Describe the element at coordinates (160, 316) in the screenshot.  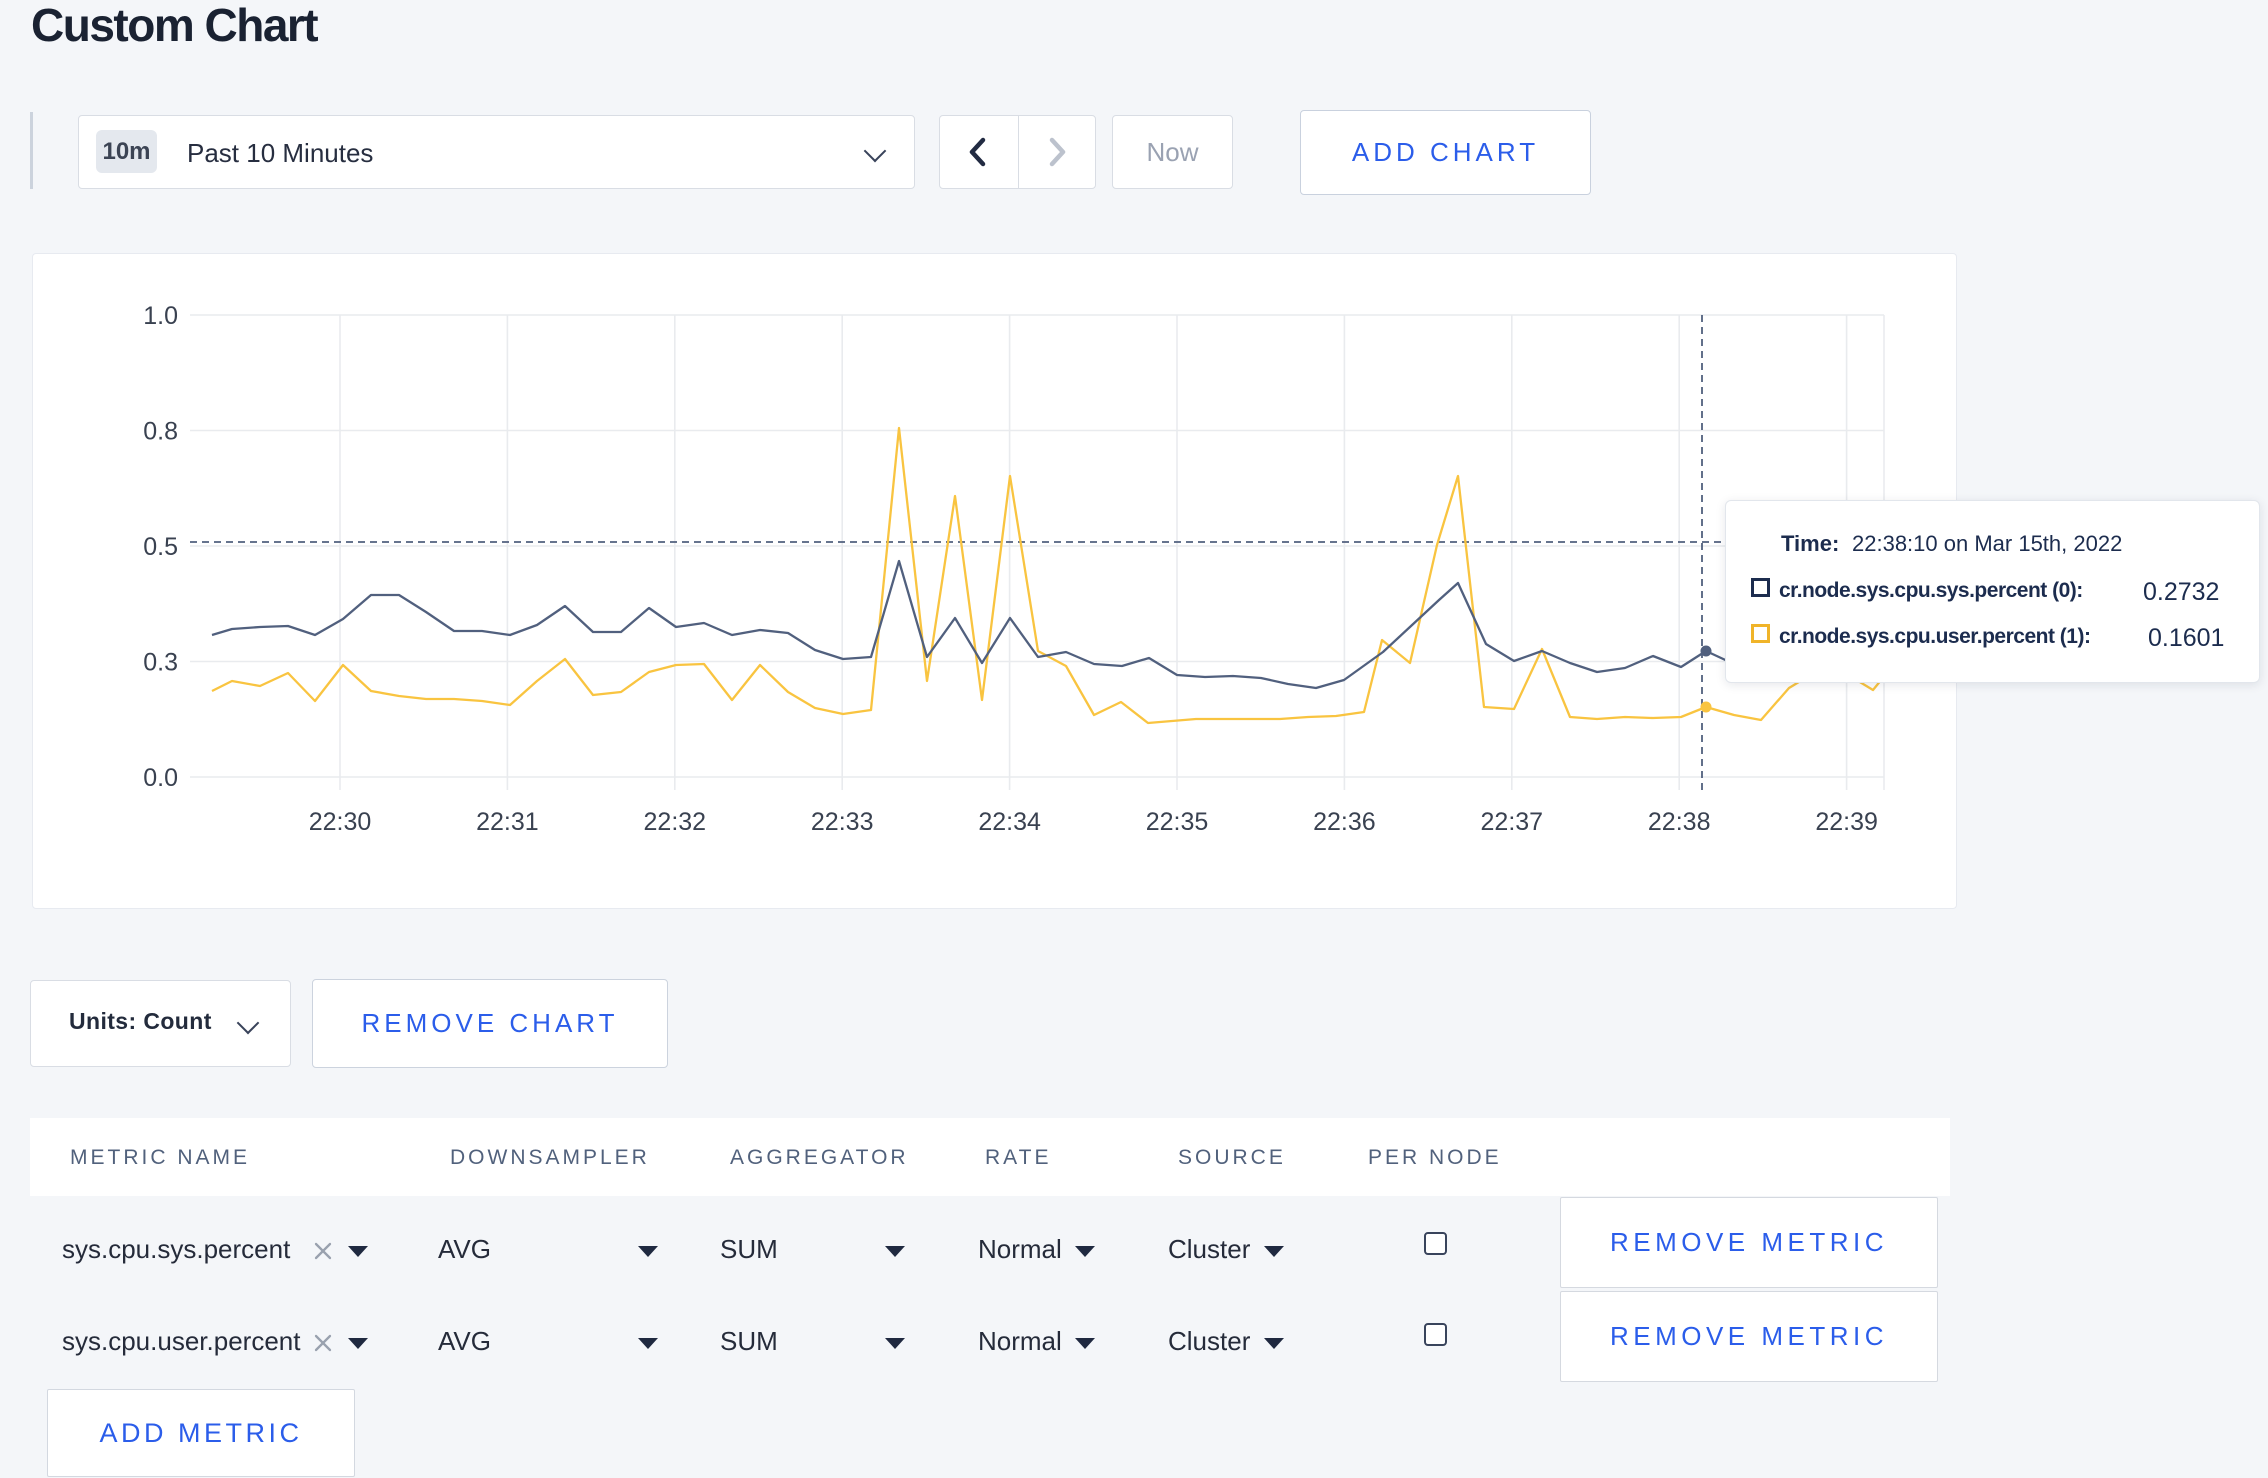
I see `svg-text: 1.0` at that location.